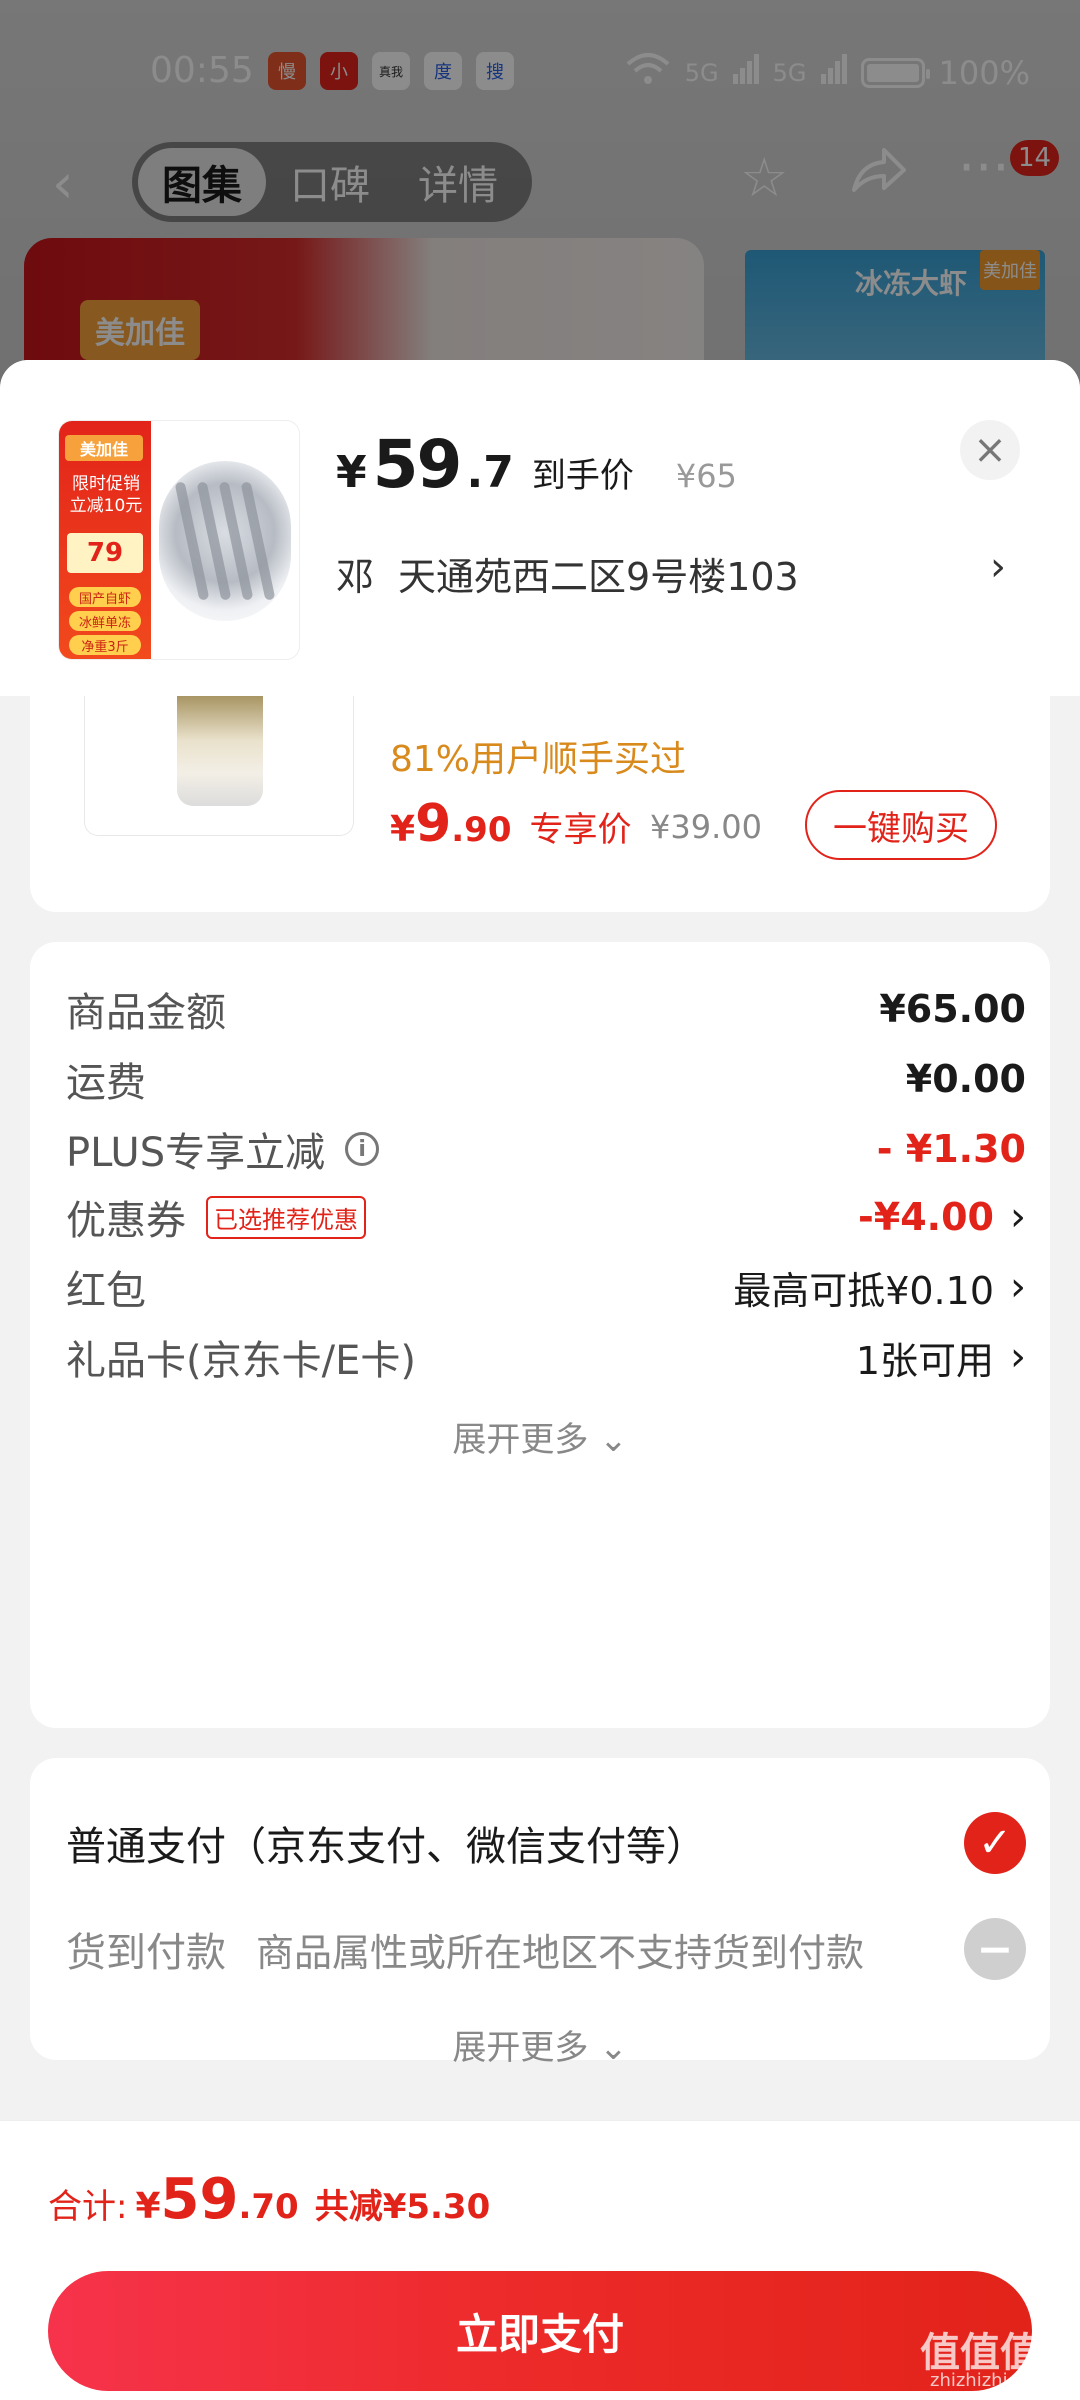  Describe the element at coordinates (220, 751) in the screenshot. I see `bottle-image` at that location.